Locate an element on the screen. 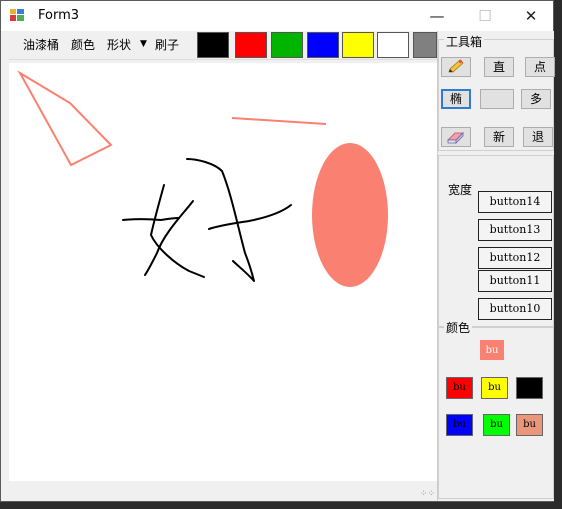 Image resolution: width=562 pixels, height=509 pixels. blank-tool-button is located at coordinates (497, 99).